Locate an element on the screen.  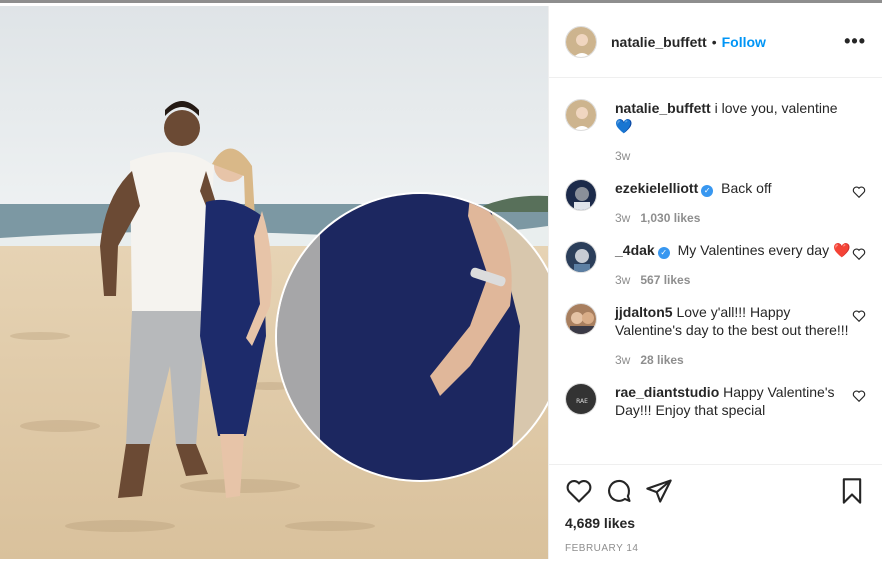
more-options-icon: ••• is located at coordinates (855, 41).